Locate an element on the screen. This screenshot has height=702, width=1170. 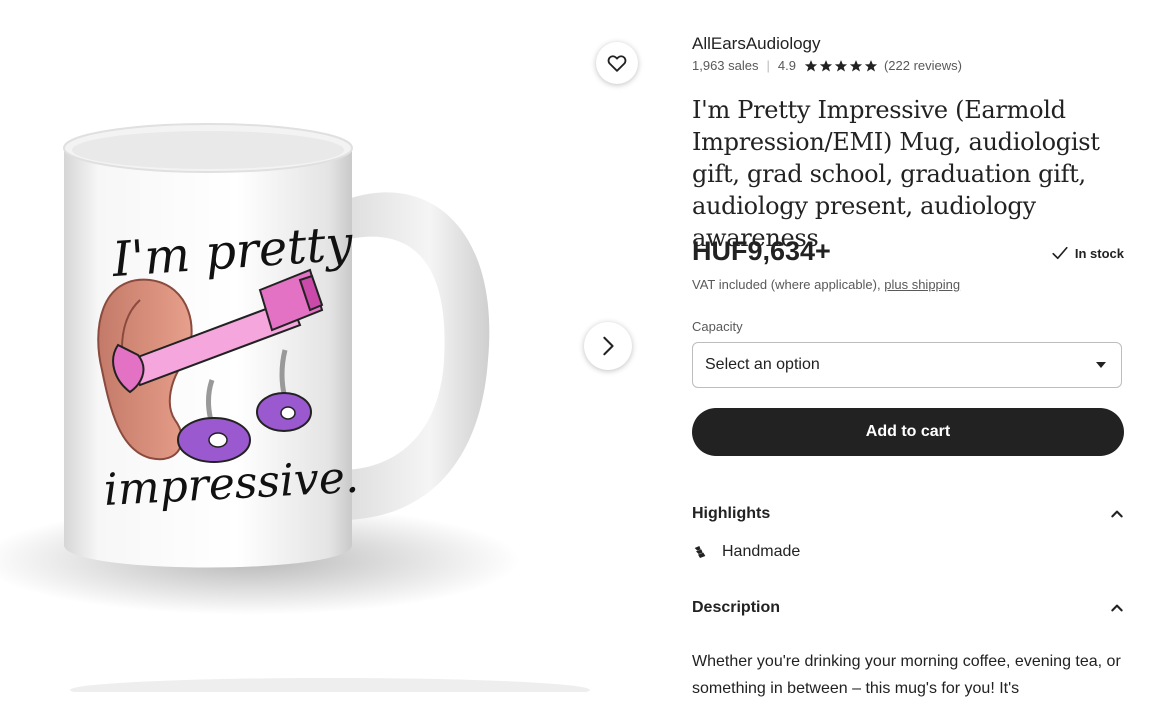
mug-handle is located at coordinates (415, 356).